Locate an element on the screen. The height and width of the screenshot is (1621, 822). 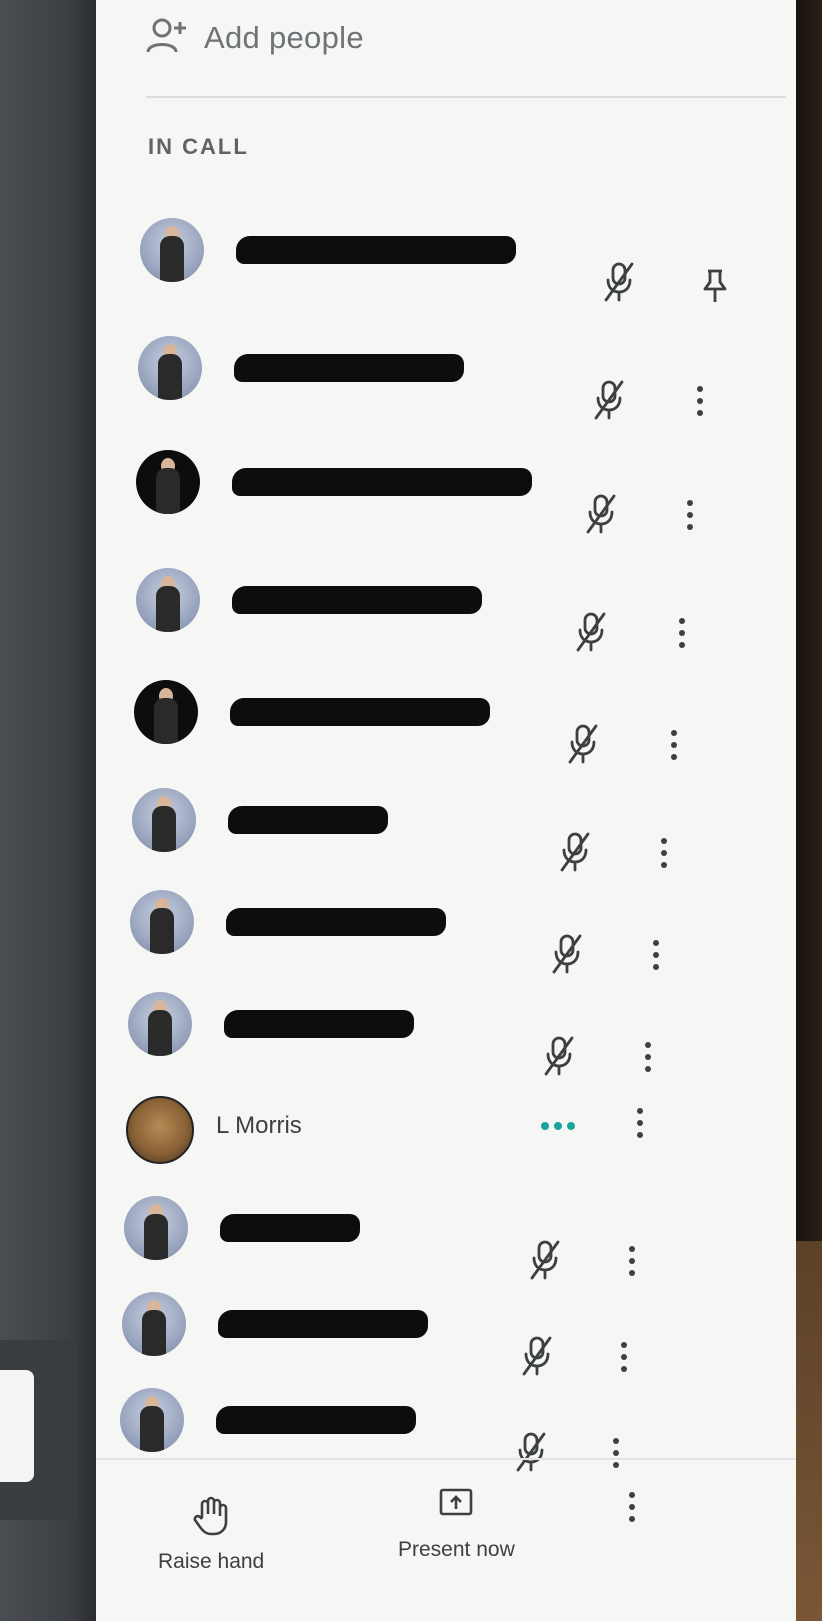
participant-name: L Morris is located at coordinates (259, 1125).